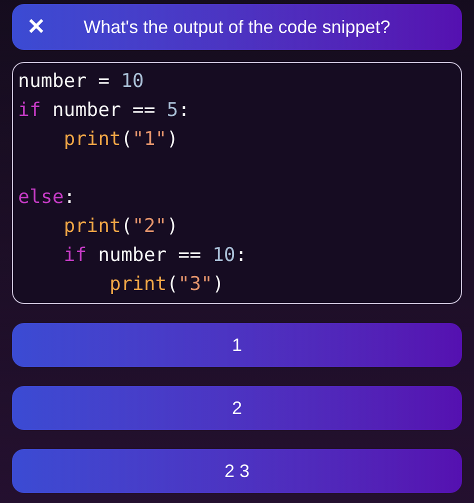 This screenshot has width=474, height=503. Describe the element at coordinates (121, 226) in the screenshot. I see `code-line: print("2")` at that location.